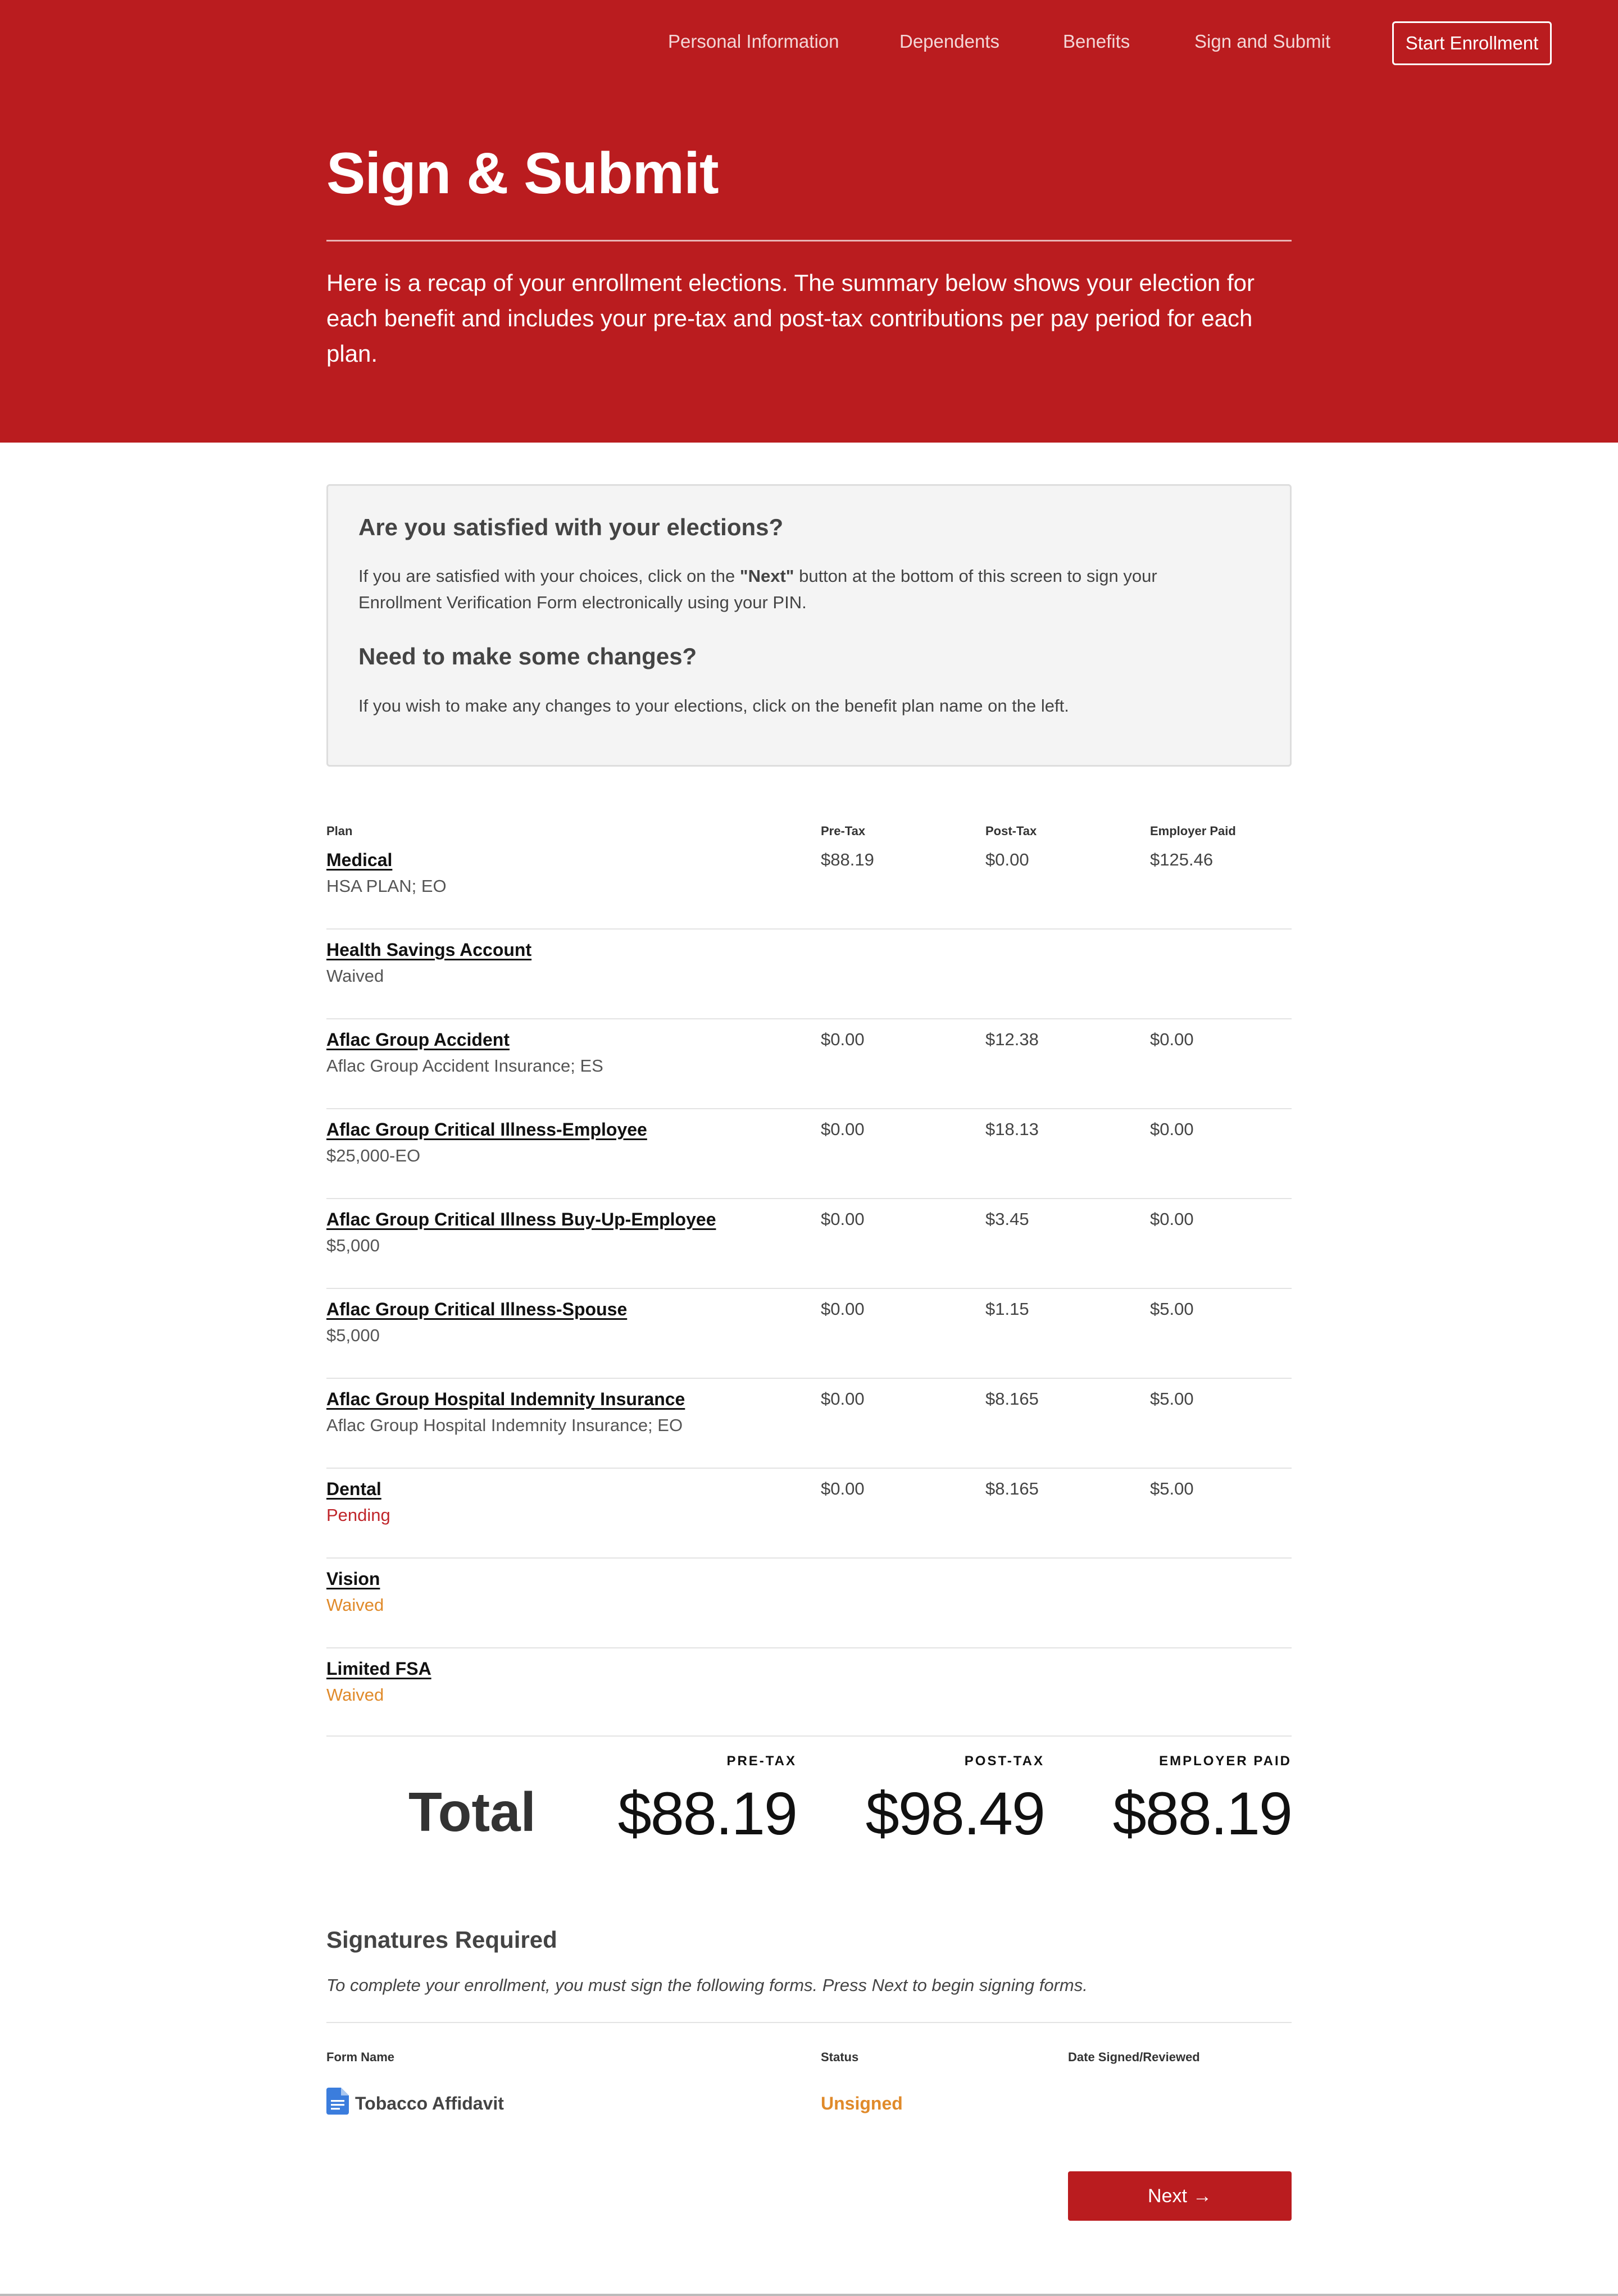 The image size is (1618, 2296). Describe the element at coordinates (862, 2103) in the screenshot. I see `form-status: Unsigned` at that location.